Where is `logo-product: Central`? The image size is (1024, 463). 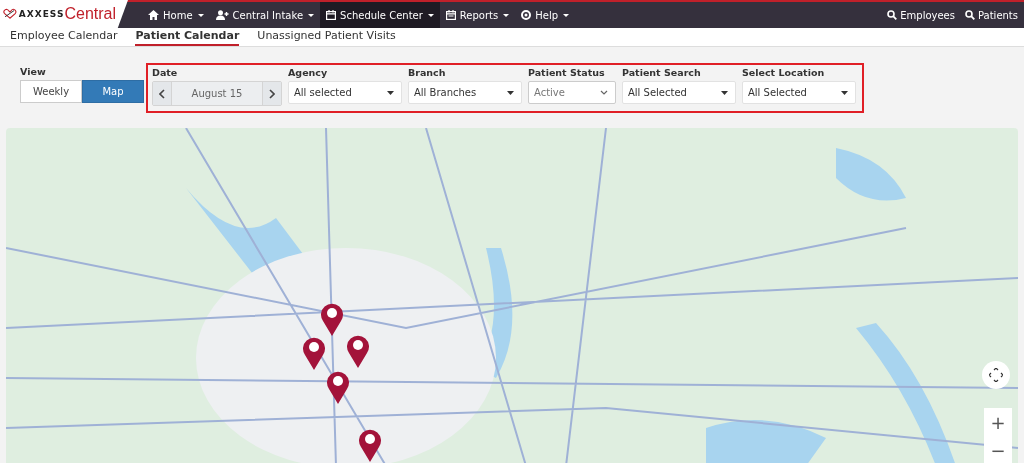
logo-product: Central is located at coordinates (90, 14).